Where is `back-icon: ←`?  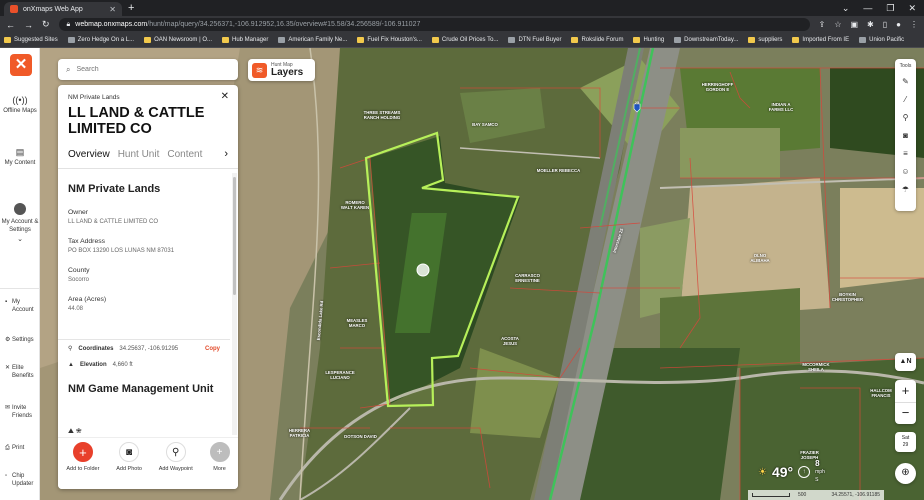
back-icon: ← is located at coordinates (10, 25).